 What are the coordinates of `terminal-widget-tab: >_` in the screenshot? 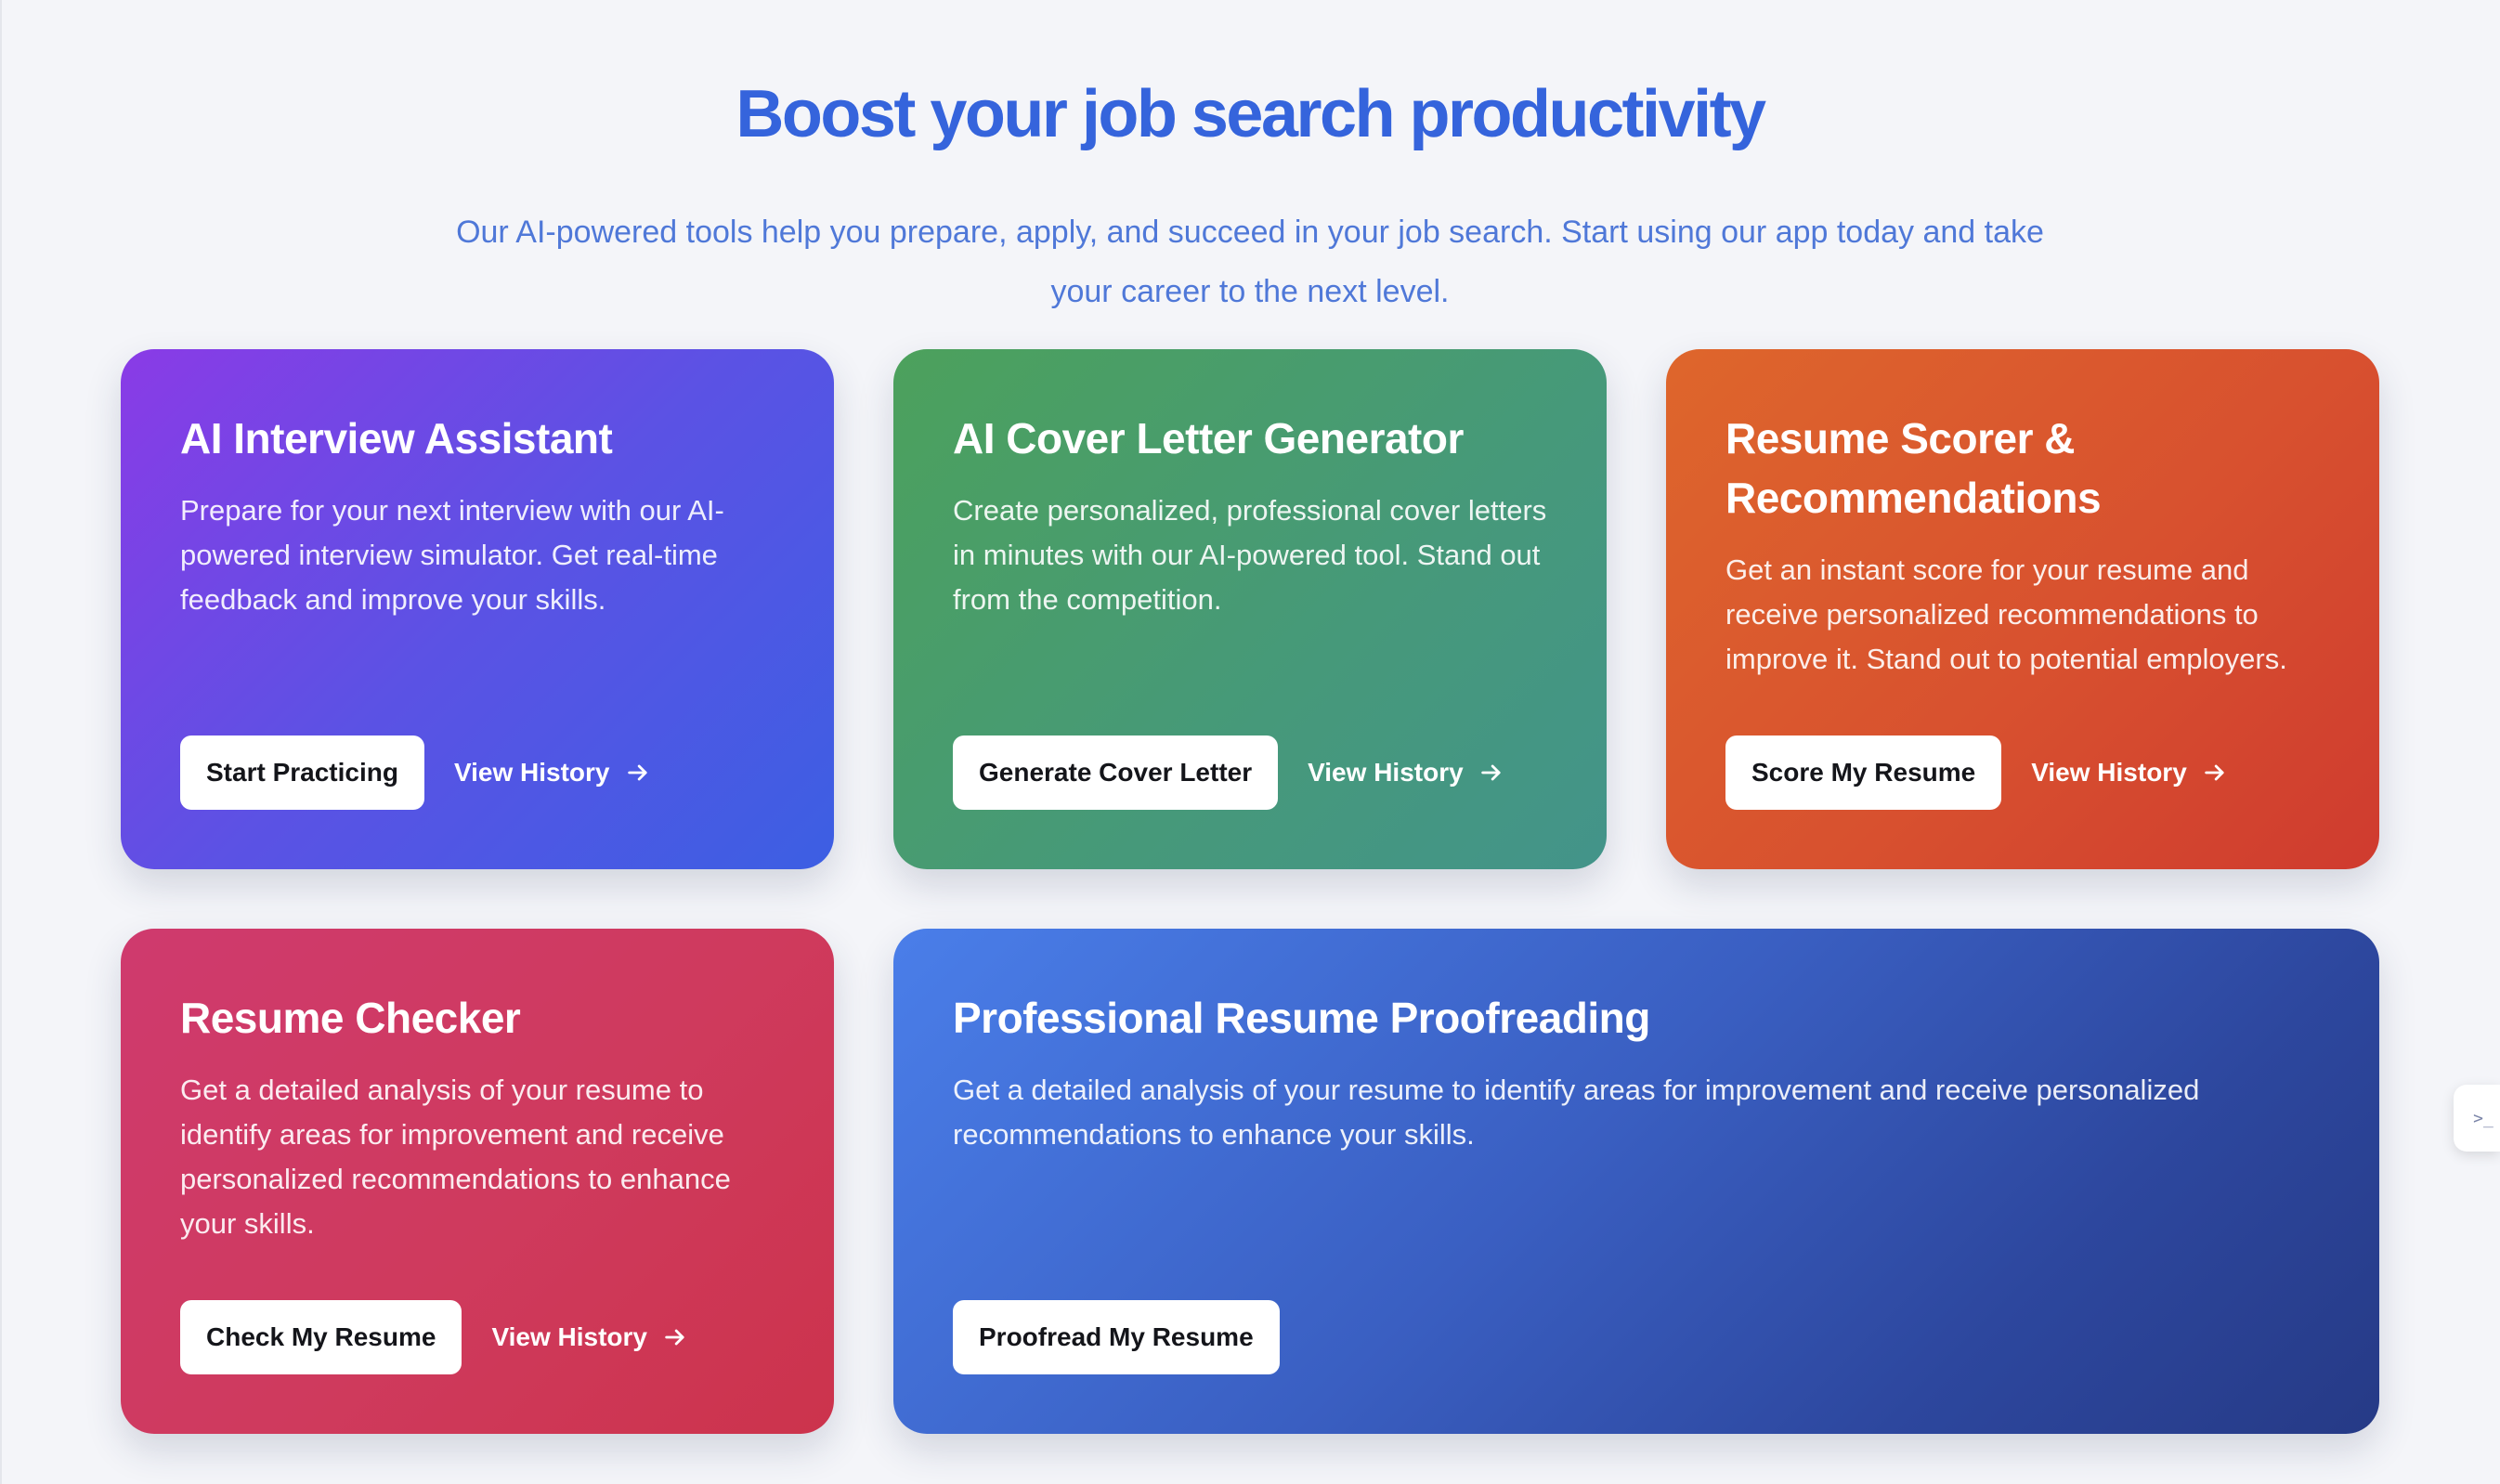 It's located at (2477, 1118).